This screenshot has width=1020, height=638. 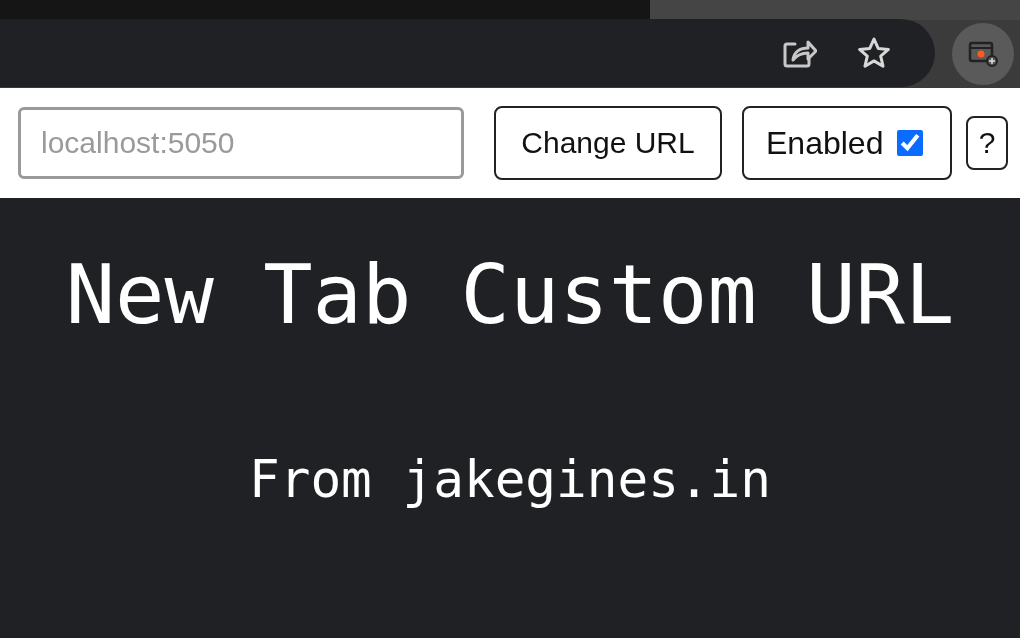 I want to click on help-button: ?, so click(x=987, y=143).